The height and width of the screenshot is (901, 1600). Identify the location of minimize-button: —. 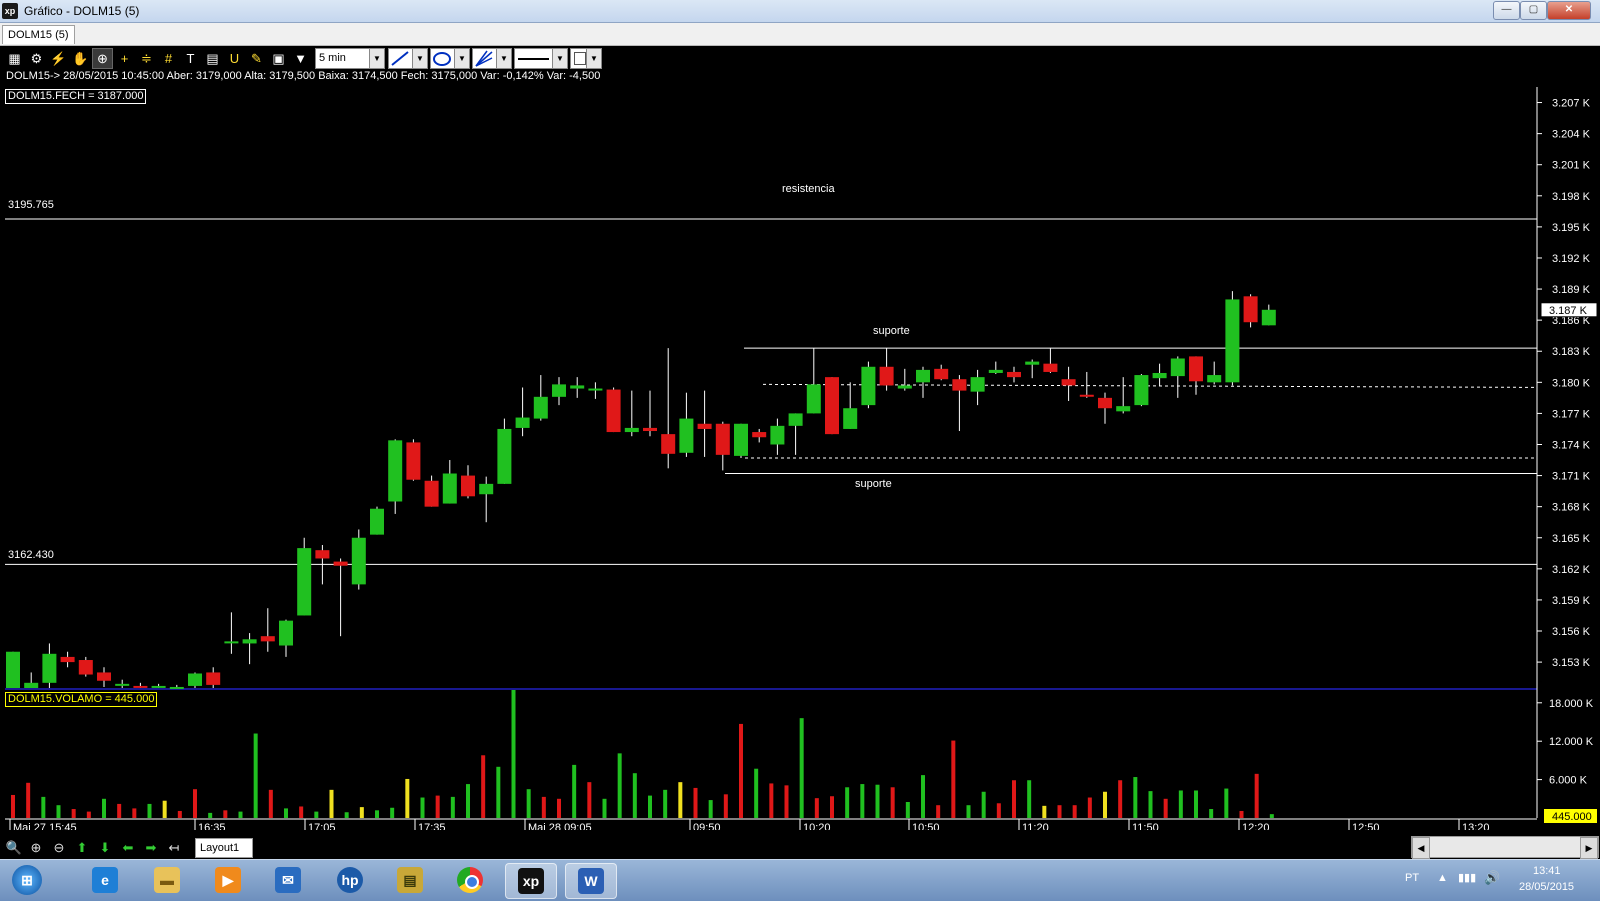
(1506, 10).